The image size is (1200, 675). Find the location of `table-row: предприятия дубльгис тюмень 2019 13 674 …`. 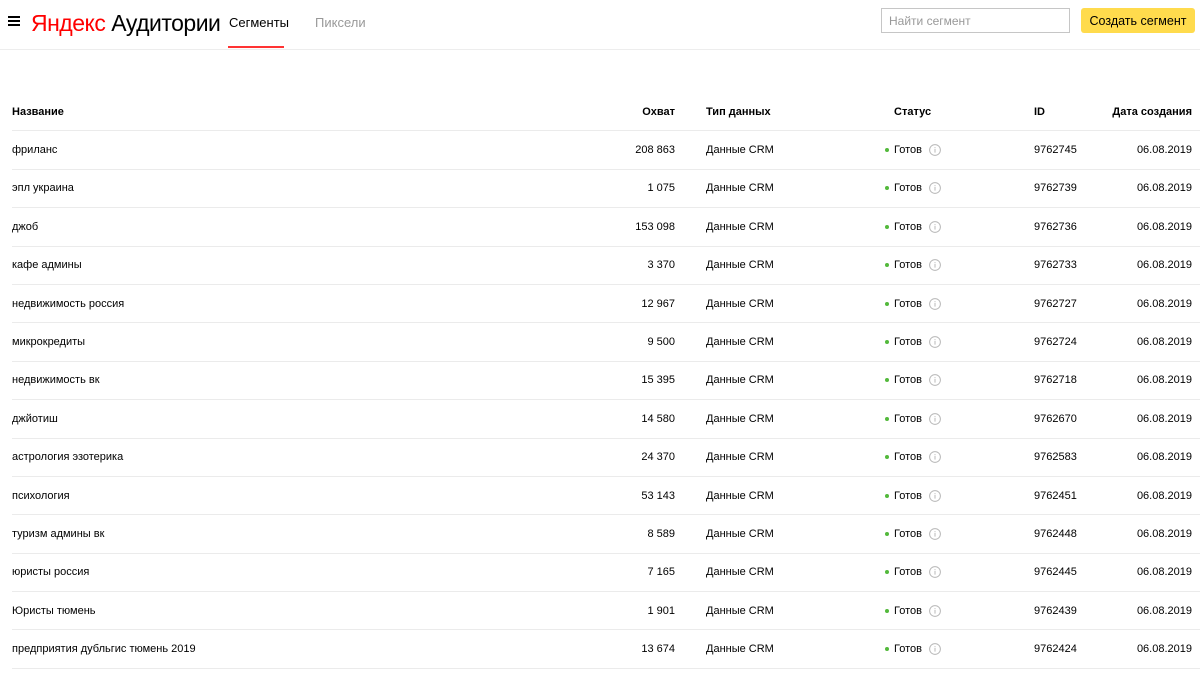

table-row: предприятия дубльгис тюмень 2019 13 674 … is located at coordinates (606, 649).